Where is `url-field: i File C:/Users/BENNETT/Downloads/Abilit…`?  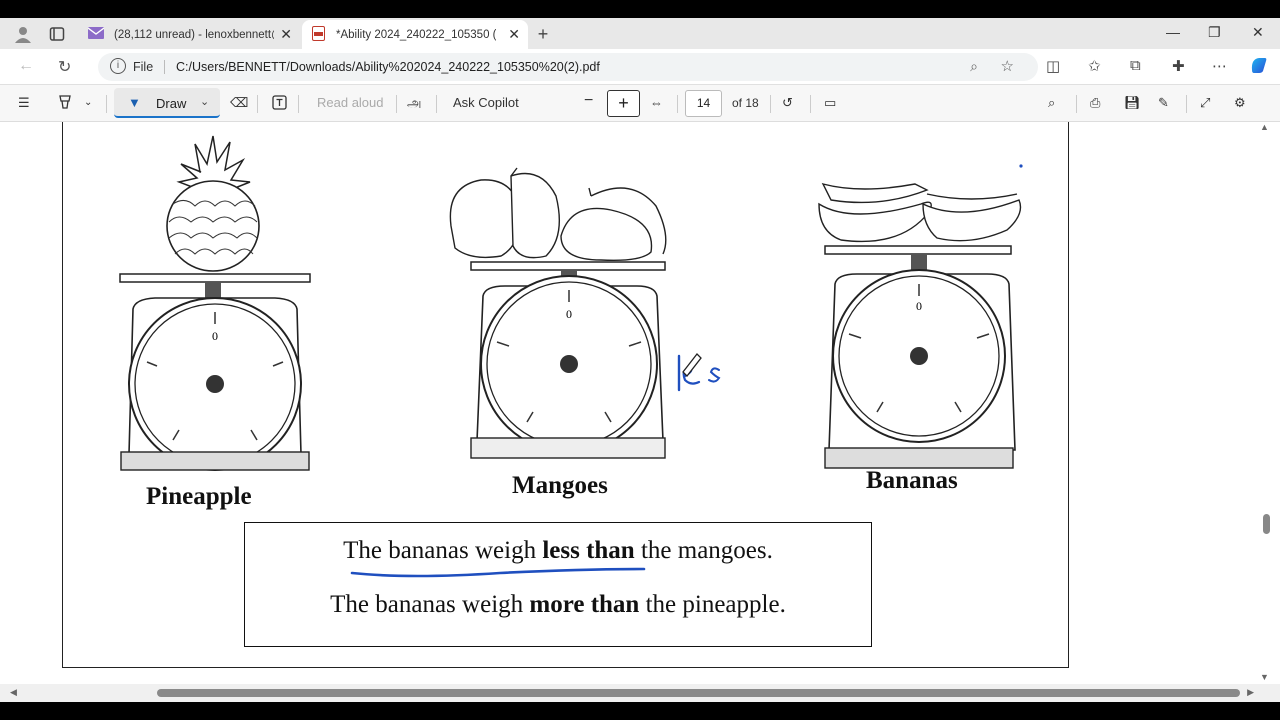 url-field: i File C:/Users/BENNETT/Downloads/Abilit… is located at coordinates (568, 67).